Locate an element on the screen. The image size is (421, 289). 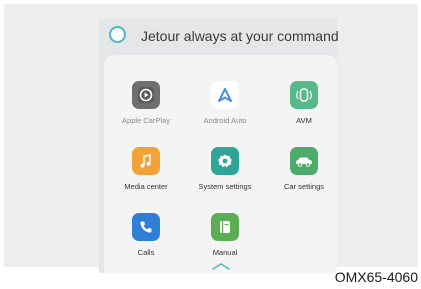
android-auto-icon is located at coordinates (225, 95).